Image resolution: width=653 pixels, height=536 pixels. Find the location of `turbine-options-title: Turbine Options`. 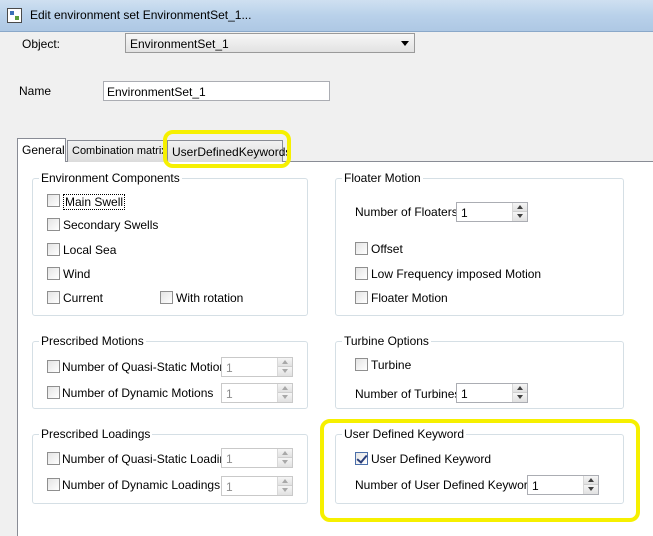

turbine-options-title: Turbine Options is located at coordinates (386, 341).